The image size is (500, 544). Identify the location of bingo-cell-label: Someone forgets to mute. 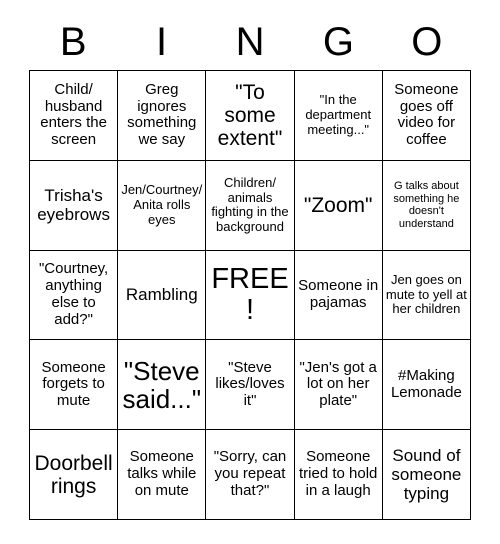
(73, 384).